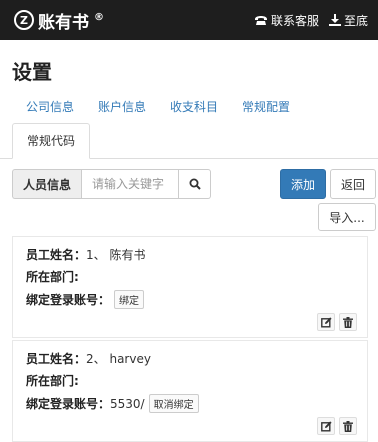 The image size is (378, 442). Describe the element at coordinates (194, 108) in the screenshot. I see `tab-income-expense-subjects: 收支科目` at that location.